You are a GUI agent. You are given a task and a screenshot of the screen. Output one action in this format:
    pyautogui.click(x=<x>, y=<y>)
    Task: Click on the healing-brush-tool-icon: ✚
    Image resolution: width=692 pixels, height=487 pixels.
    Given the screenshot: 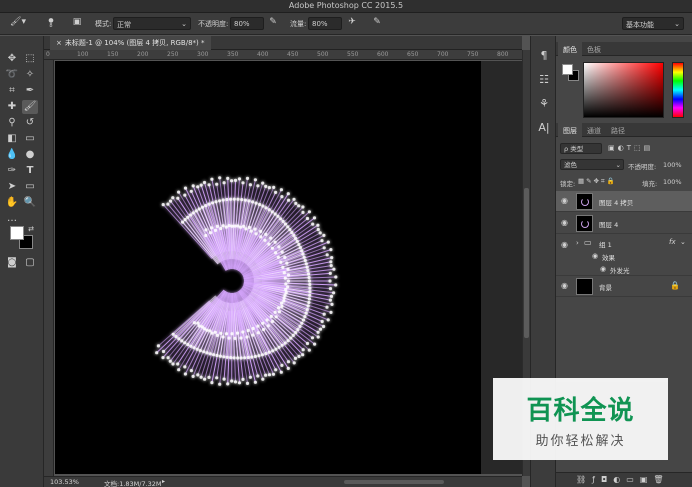 What is the action you would take?
    pyautogui.click(x=12, y=107)
    